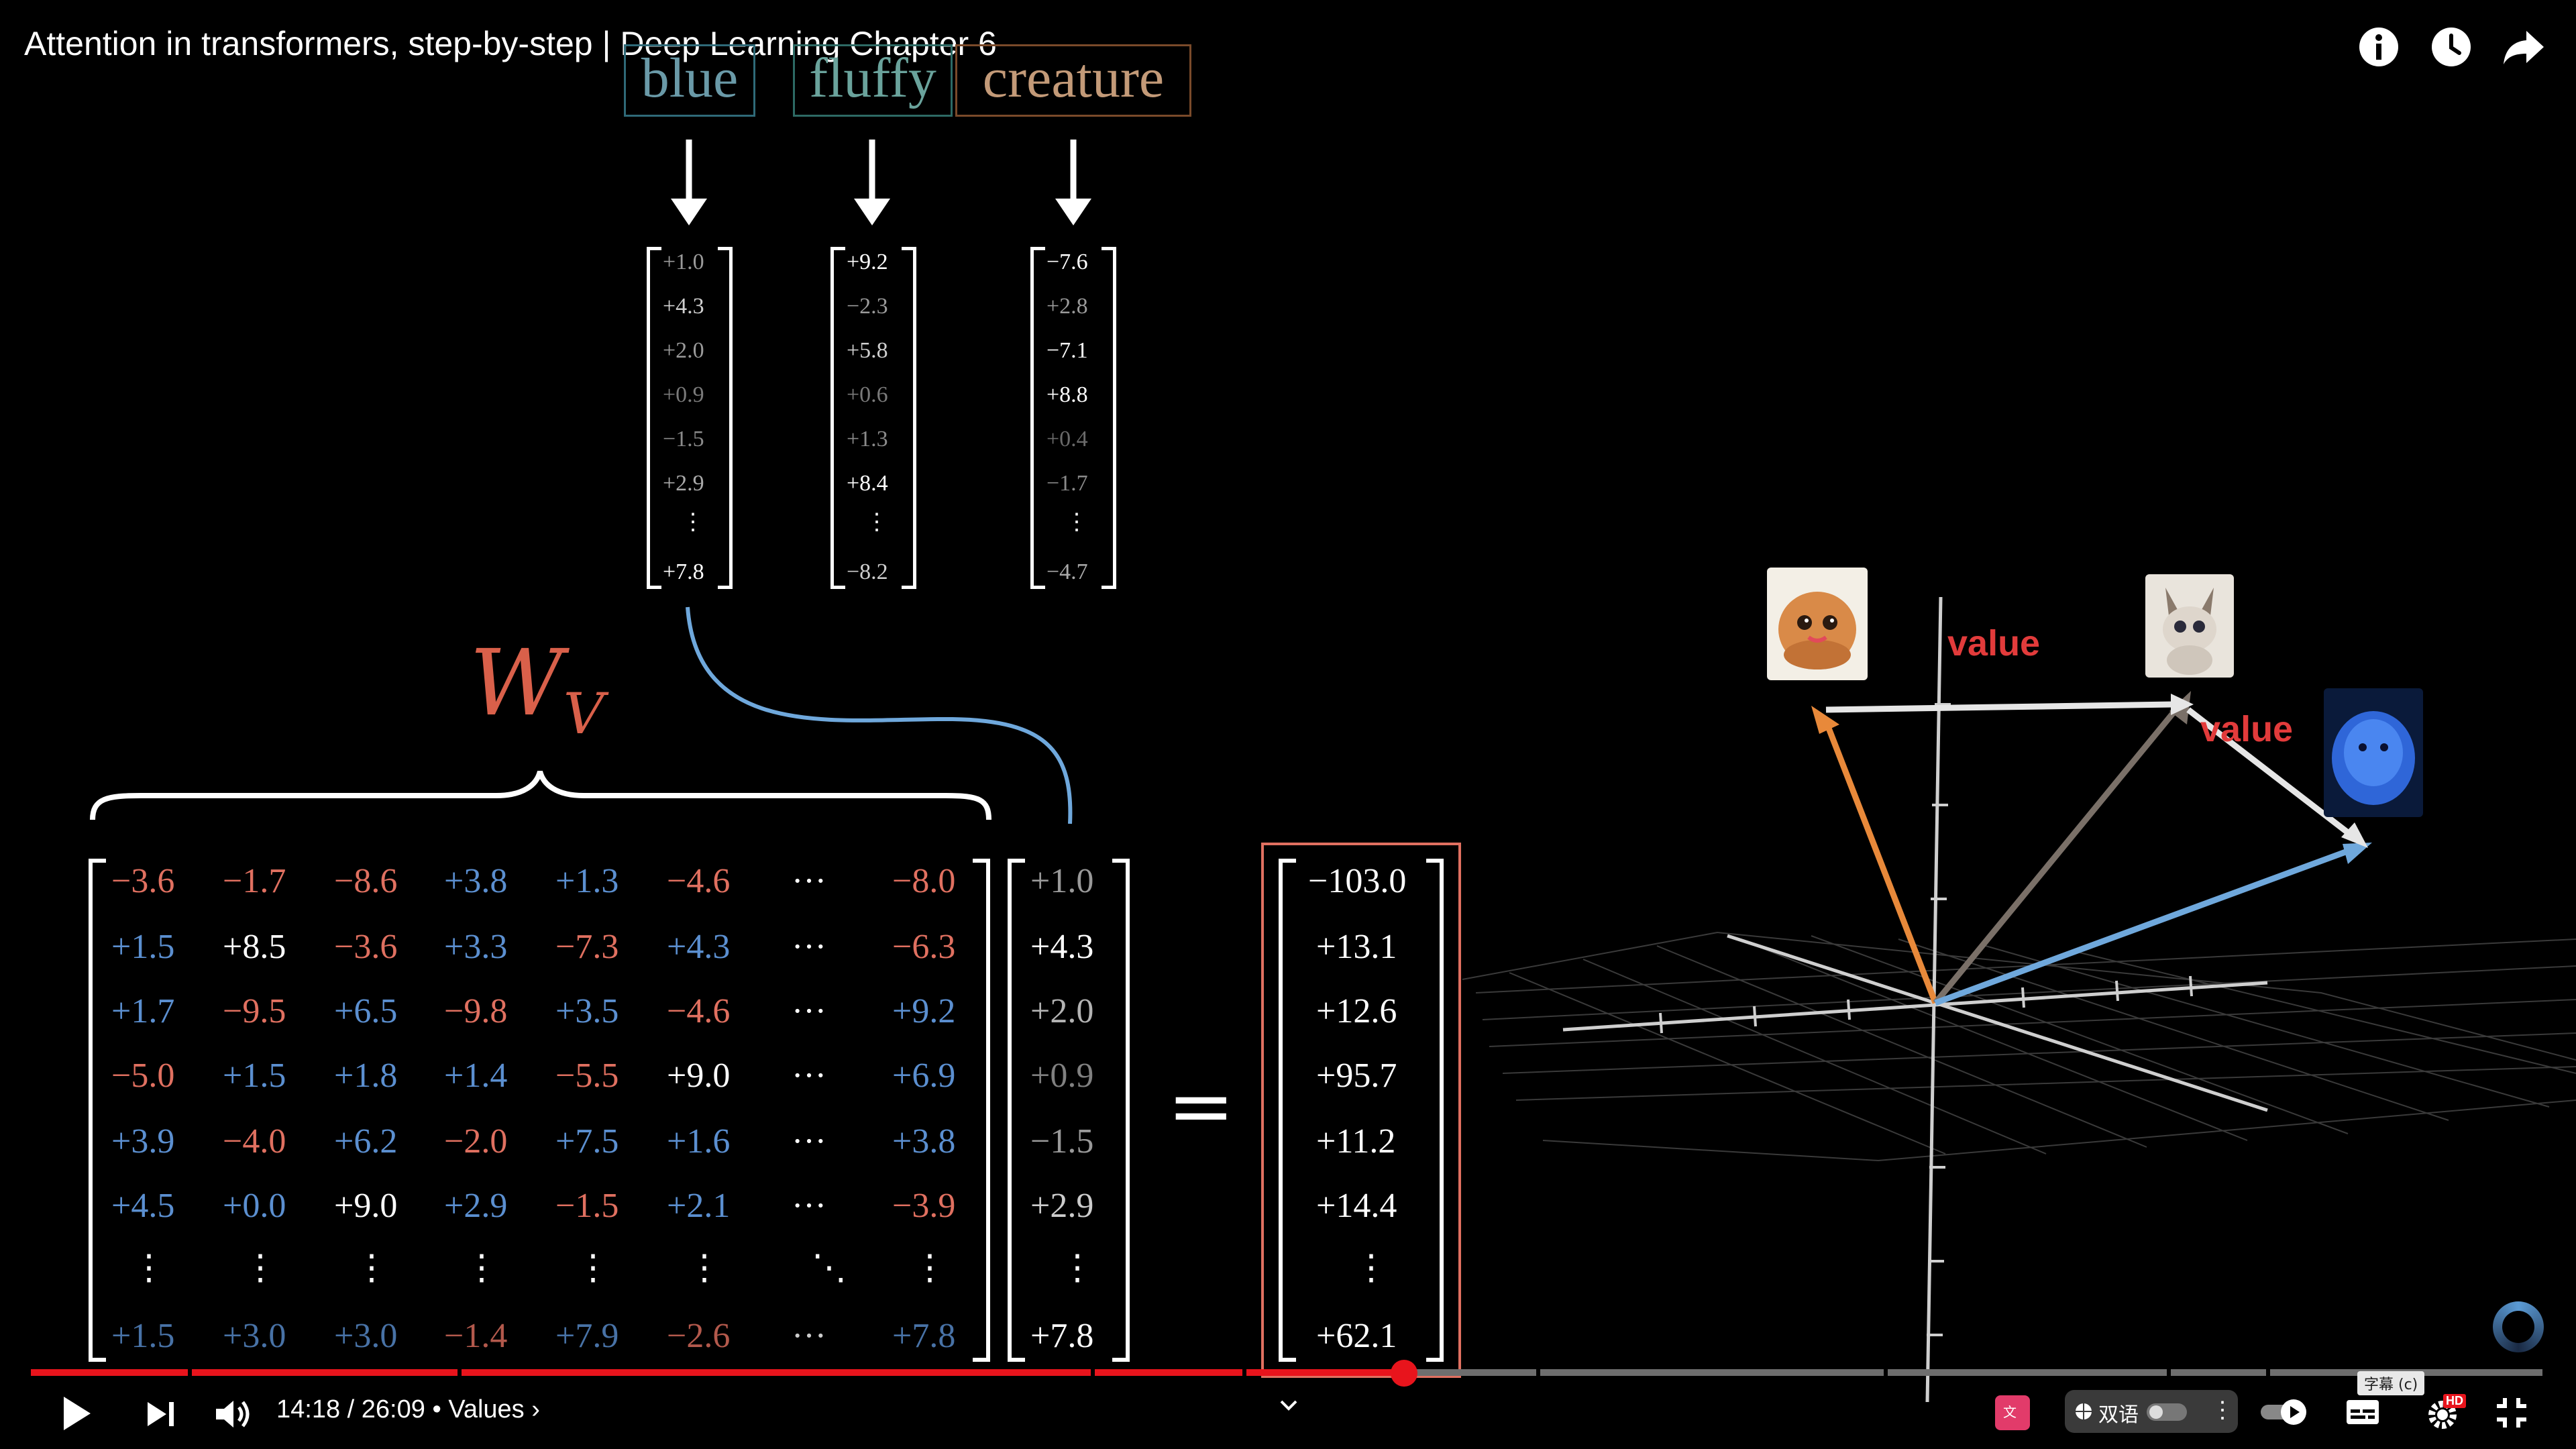 The width and height of the screenshot is (2576, 1449). I want to click on matrix-entry: +7.5, so click(587, 1141).